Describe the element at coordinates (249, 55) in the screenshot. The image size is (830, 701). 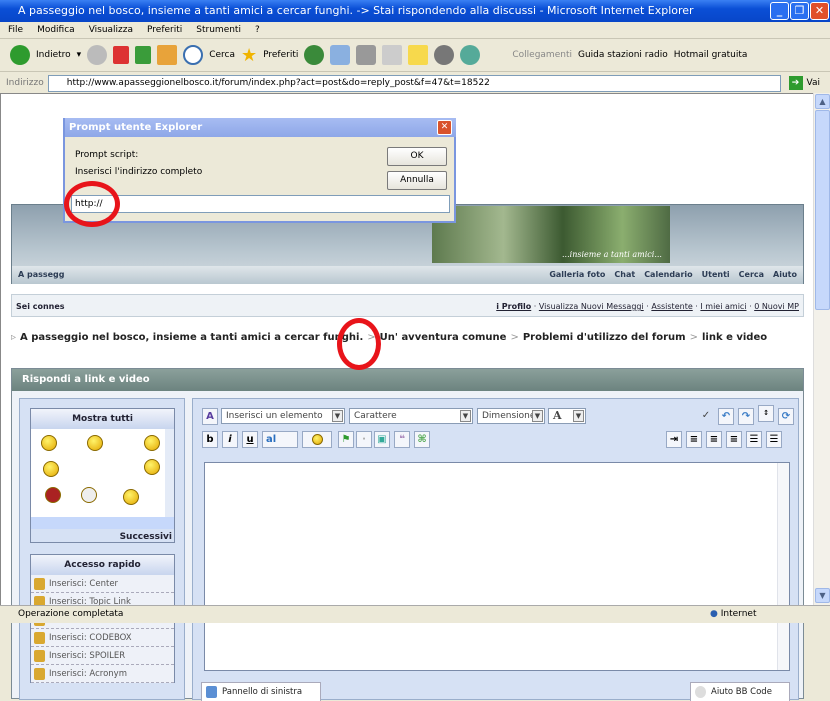
I see `favorites-icon: ★` at that location.